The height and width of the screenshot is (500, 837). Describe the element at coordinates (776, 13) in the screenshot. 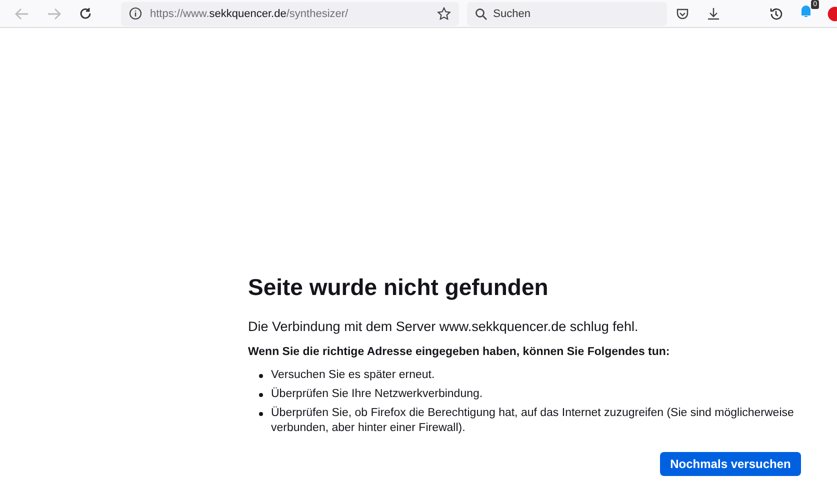

I see `history-icon` at that location.